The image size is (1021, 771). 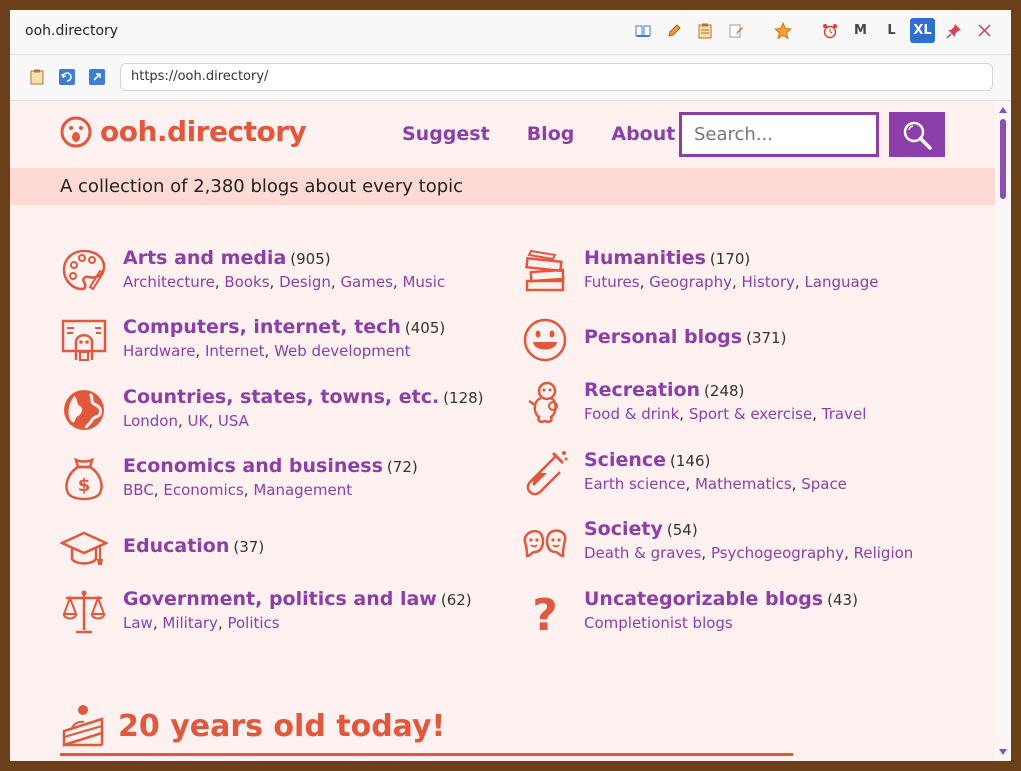 I want to click on scroll-thumb, so click(x=1003, y=159).